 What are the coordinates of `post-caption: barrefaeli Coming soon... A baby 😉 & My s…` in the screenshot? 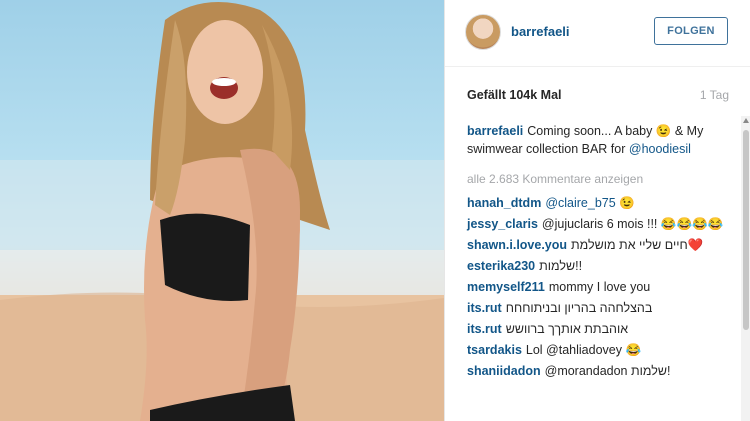 It's located at (602, 140).